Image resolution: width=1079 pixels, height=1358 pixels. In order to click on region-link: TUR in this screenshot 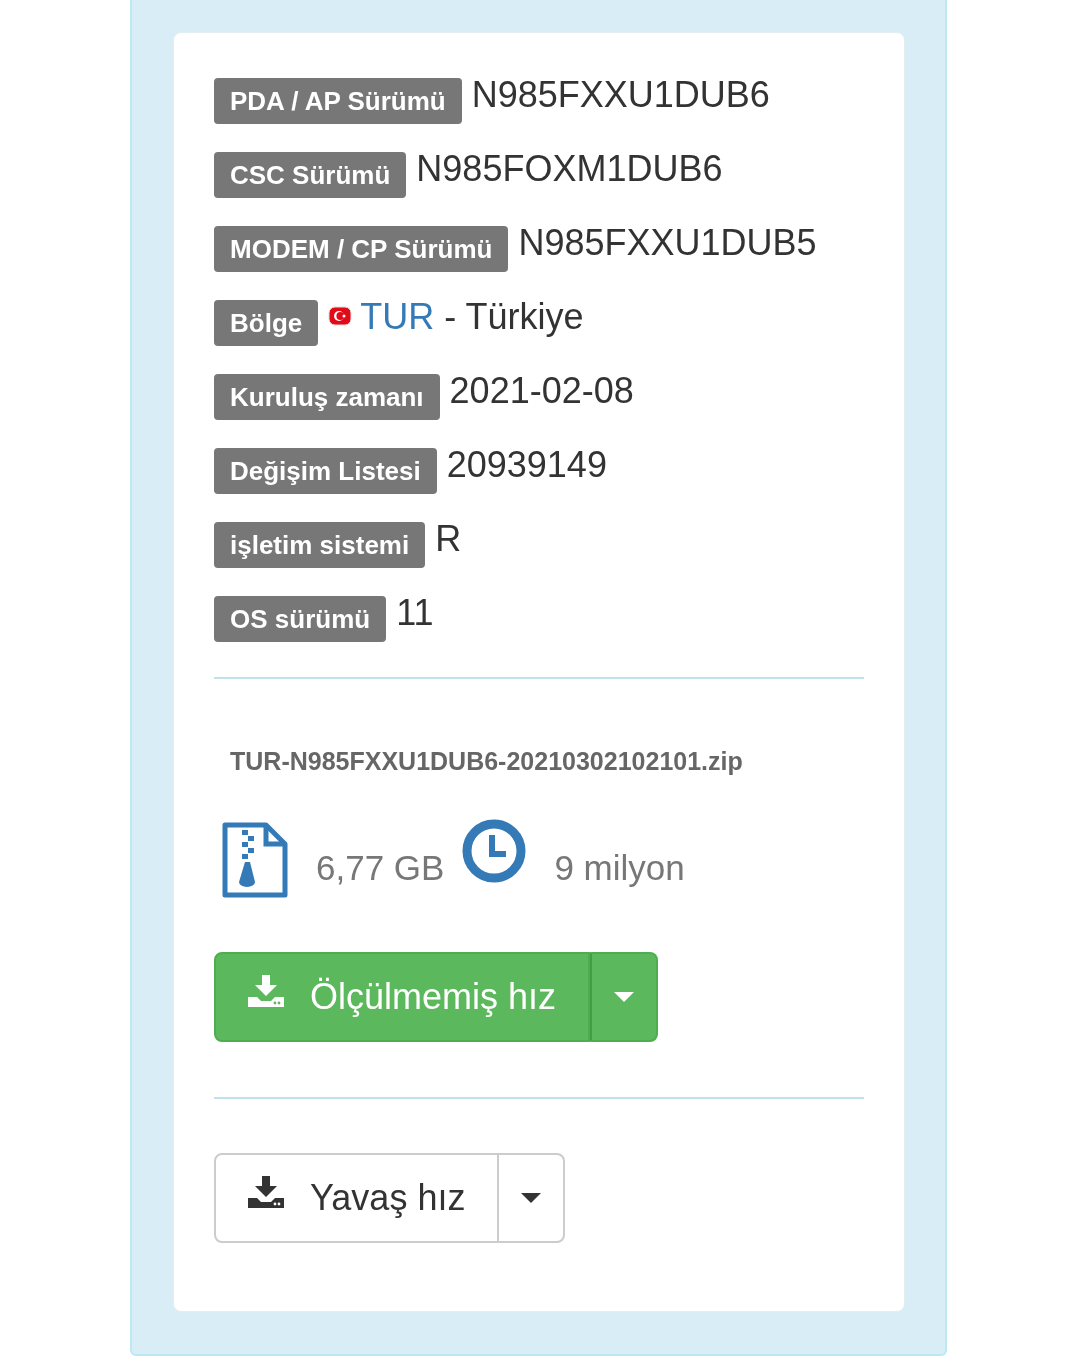, I will do `click(397, 317)`.